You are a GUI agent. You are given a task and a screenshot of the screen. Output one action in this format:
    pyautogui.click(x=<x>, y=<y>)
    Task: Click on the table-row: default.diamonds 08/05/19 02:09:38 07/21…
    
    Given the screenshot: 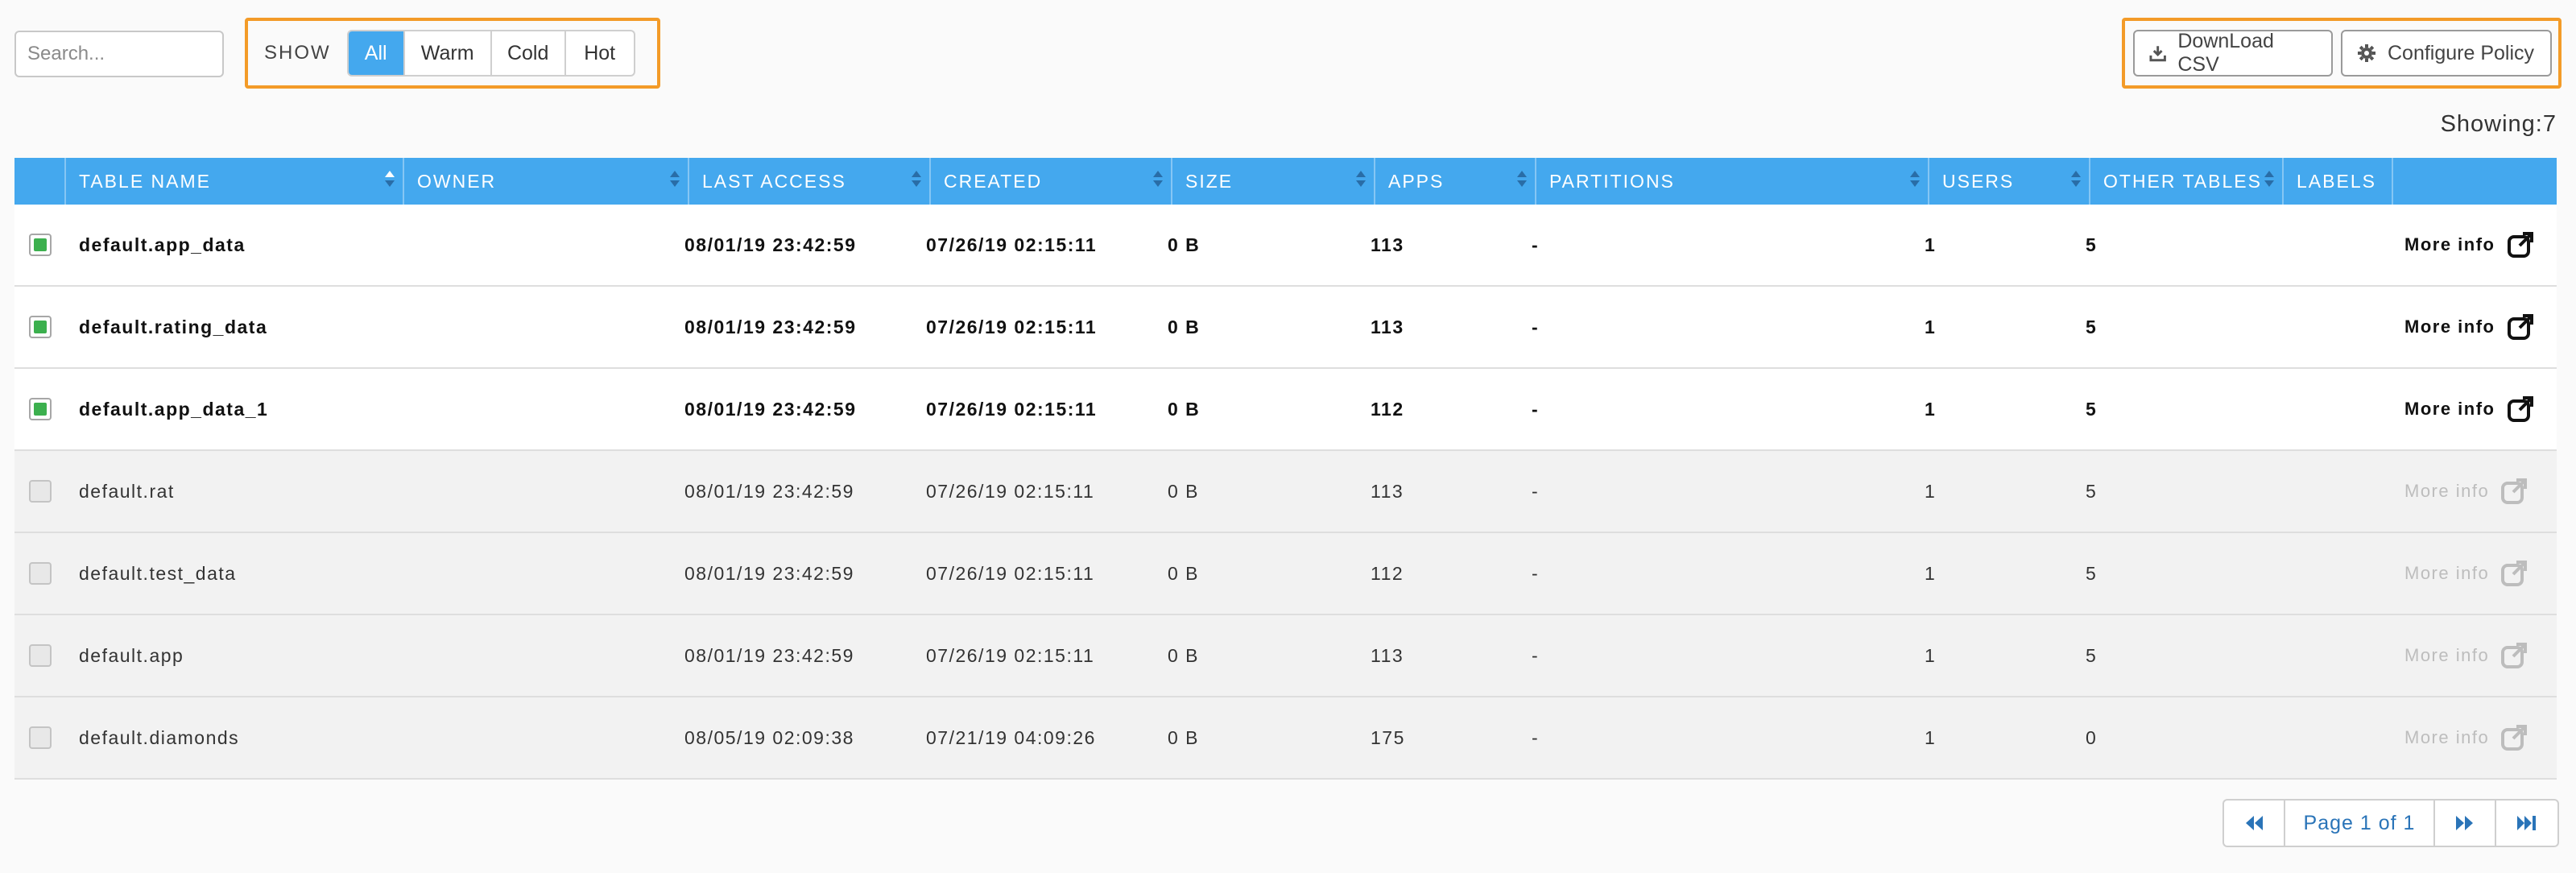 What is the action you would take?
    pyautogui.click(x=1286, y=739)
    